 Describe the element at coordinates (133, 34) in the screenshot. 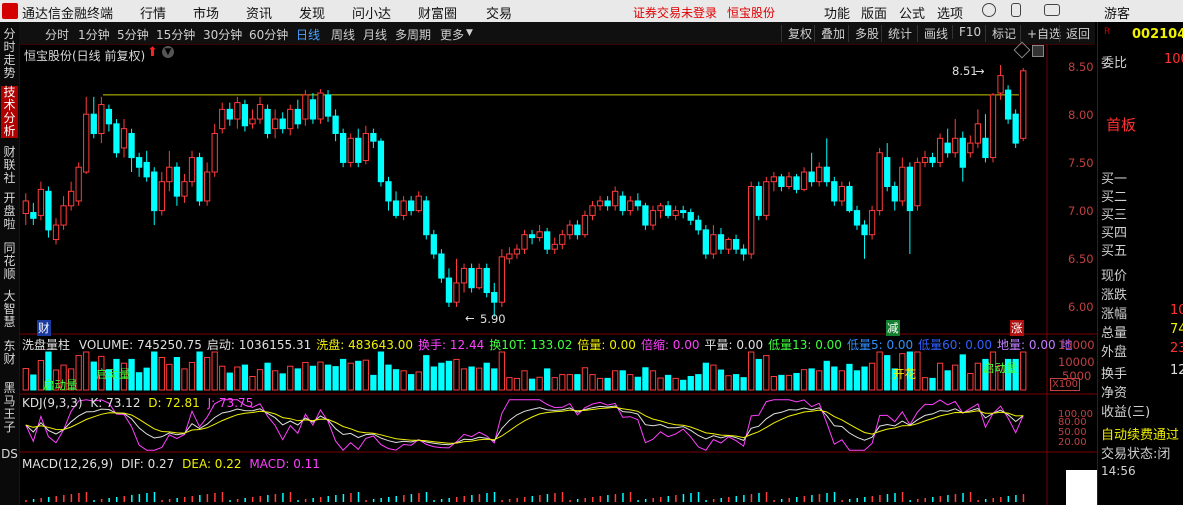

I see `period-5min: 5分钟` at that location.